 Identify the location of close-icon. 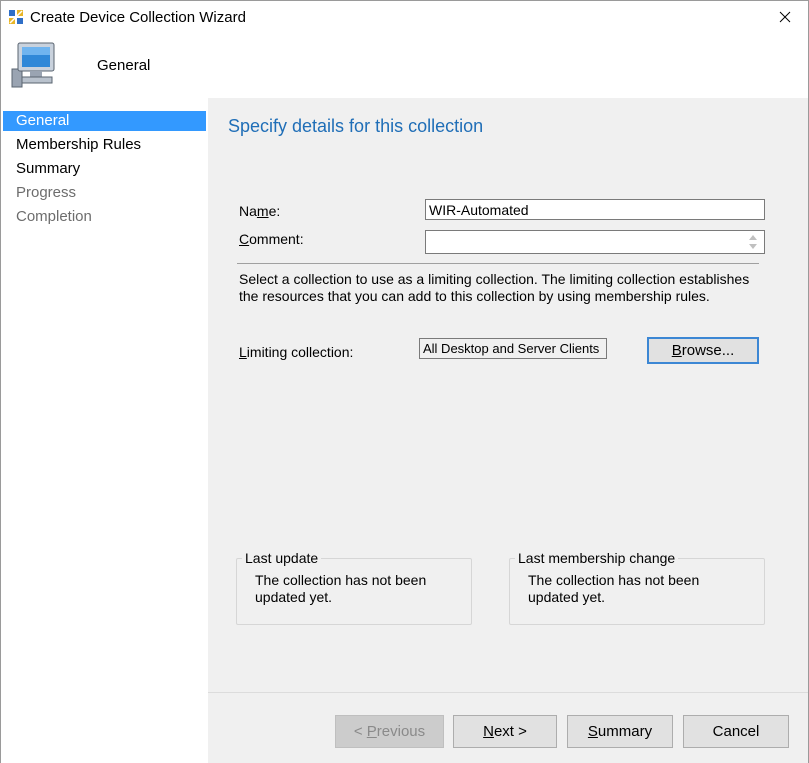
(785, 17).